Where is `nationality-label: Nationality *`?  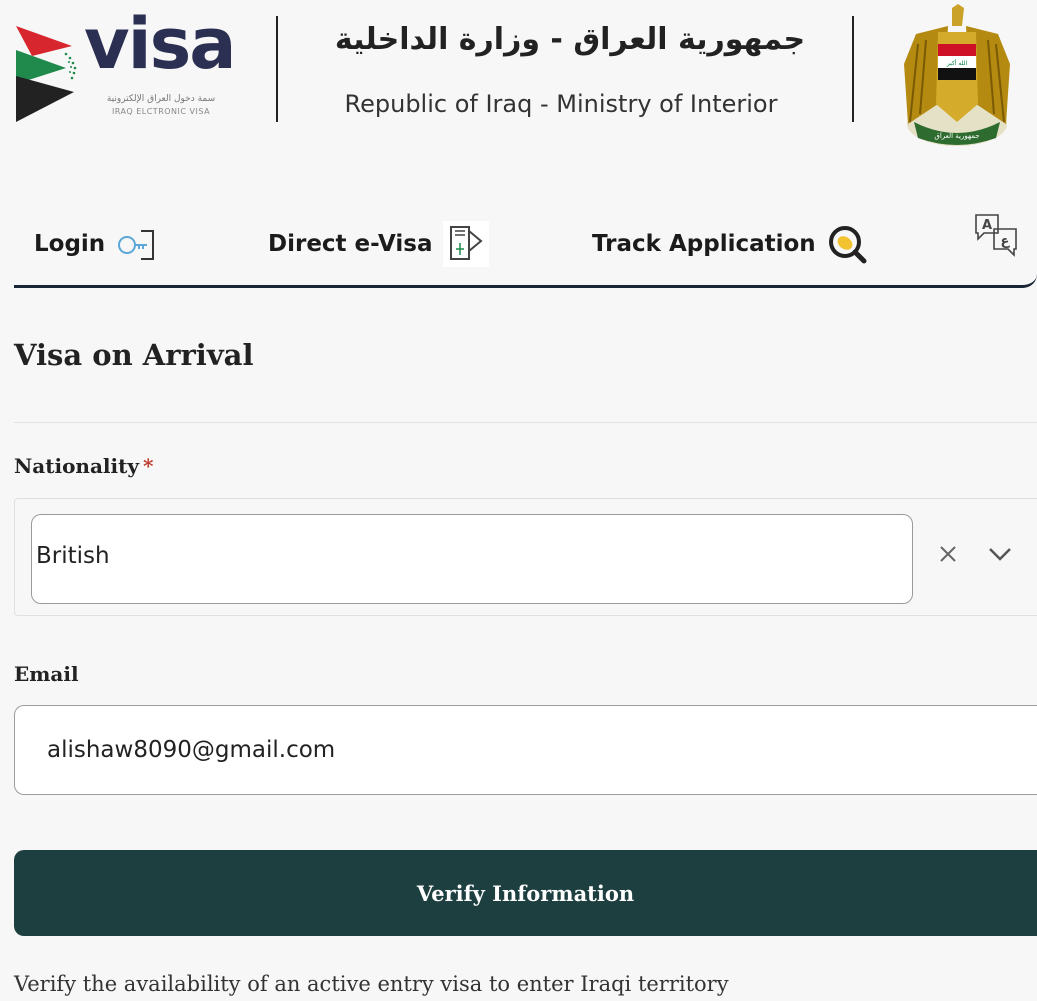 nationality-label: Nationality * is located at coordinates (83, 466).